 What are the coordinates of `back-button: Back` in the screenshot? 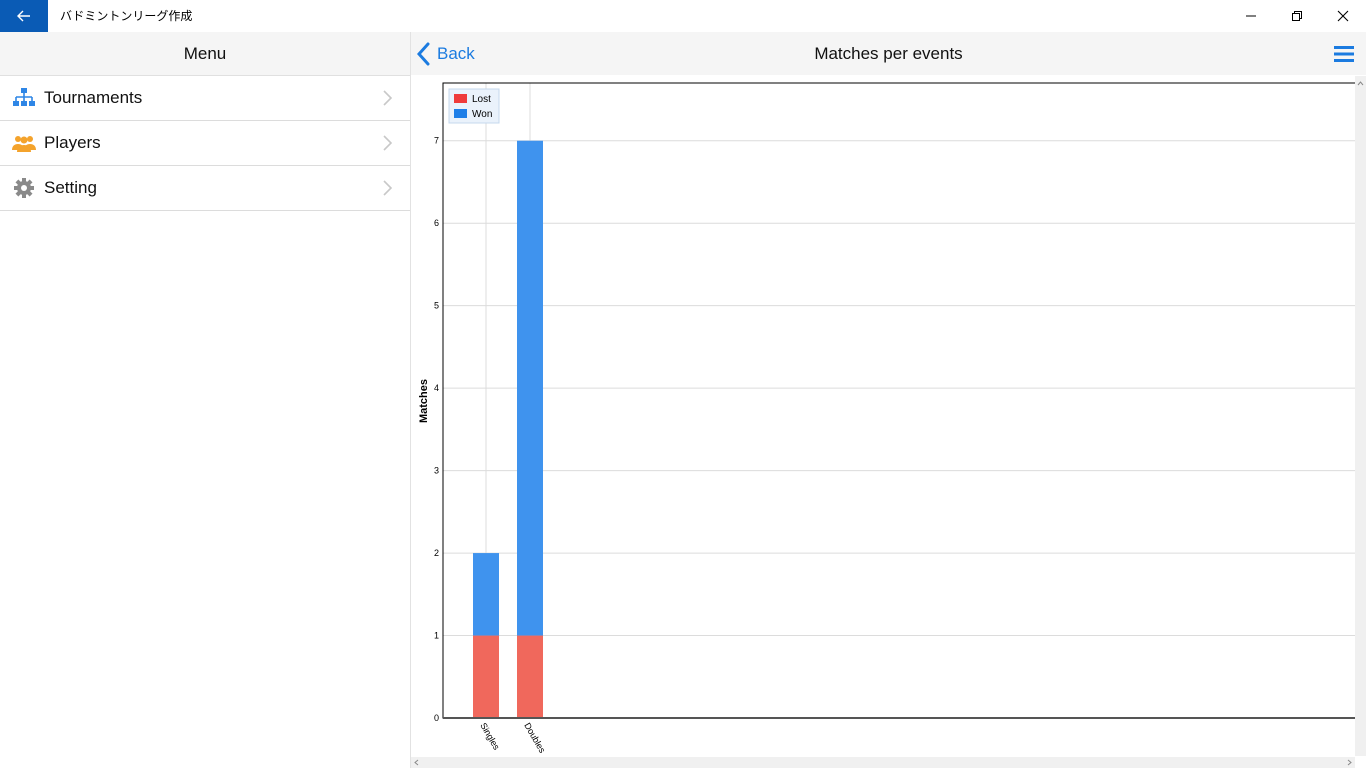 It's located at (446, 53).